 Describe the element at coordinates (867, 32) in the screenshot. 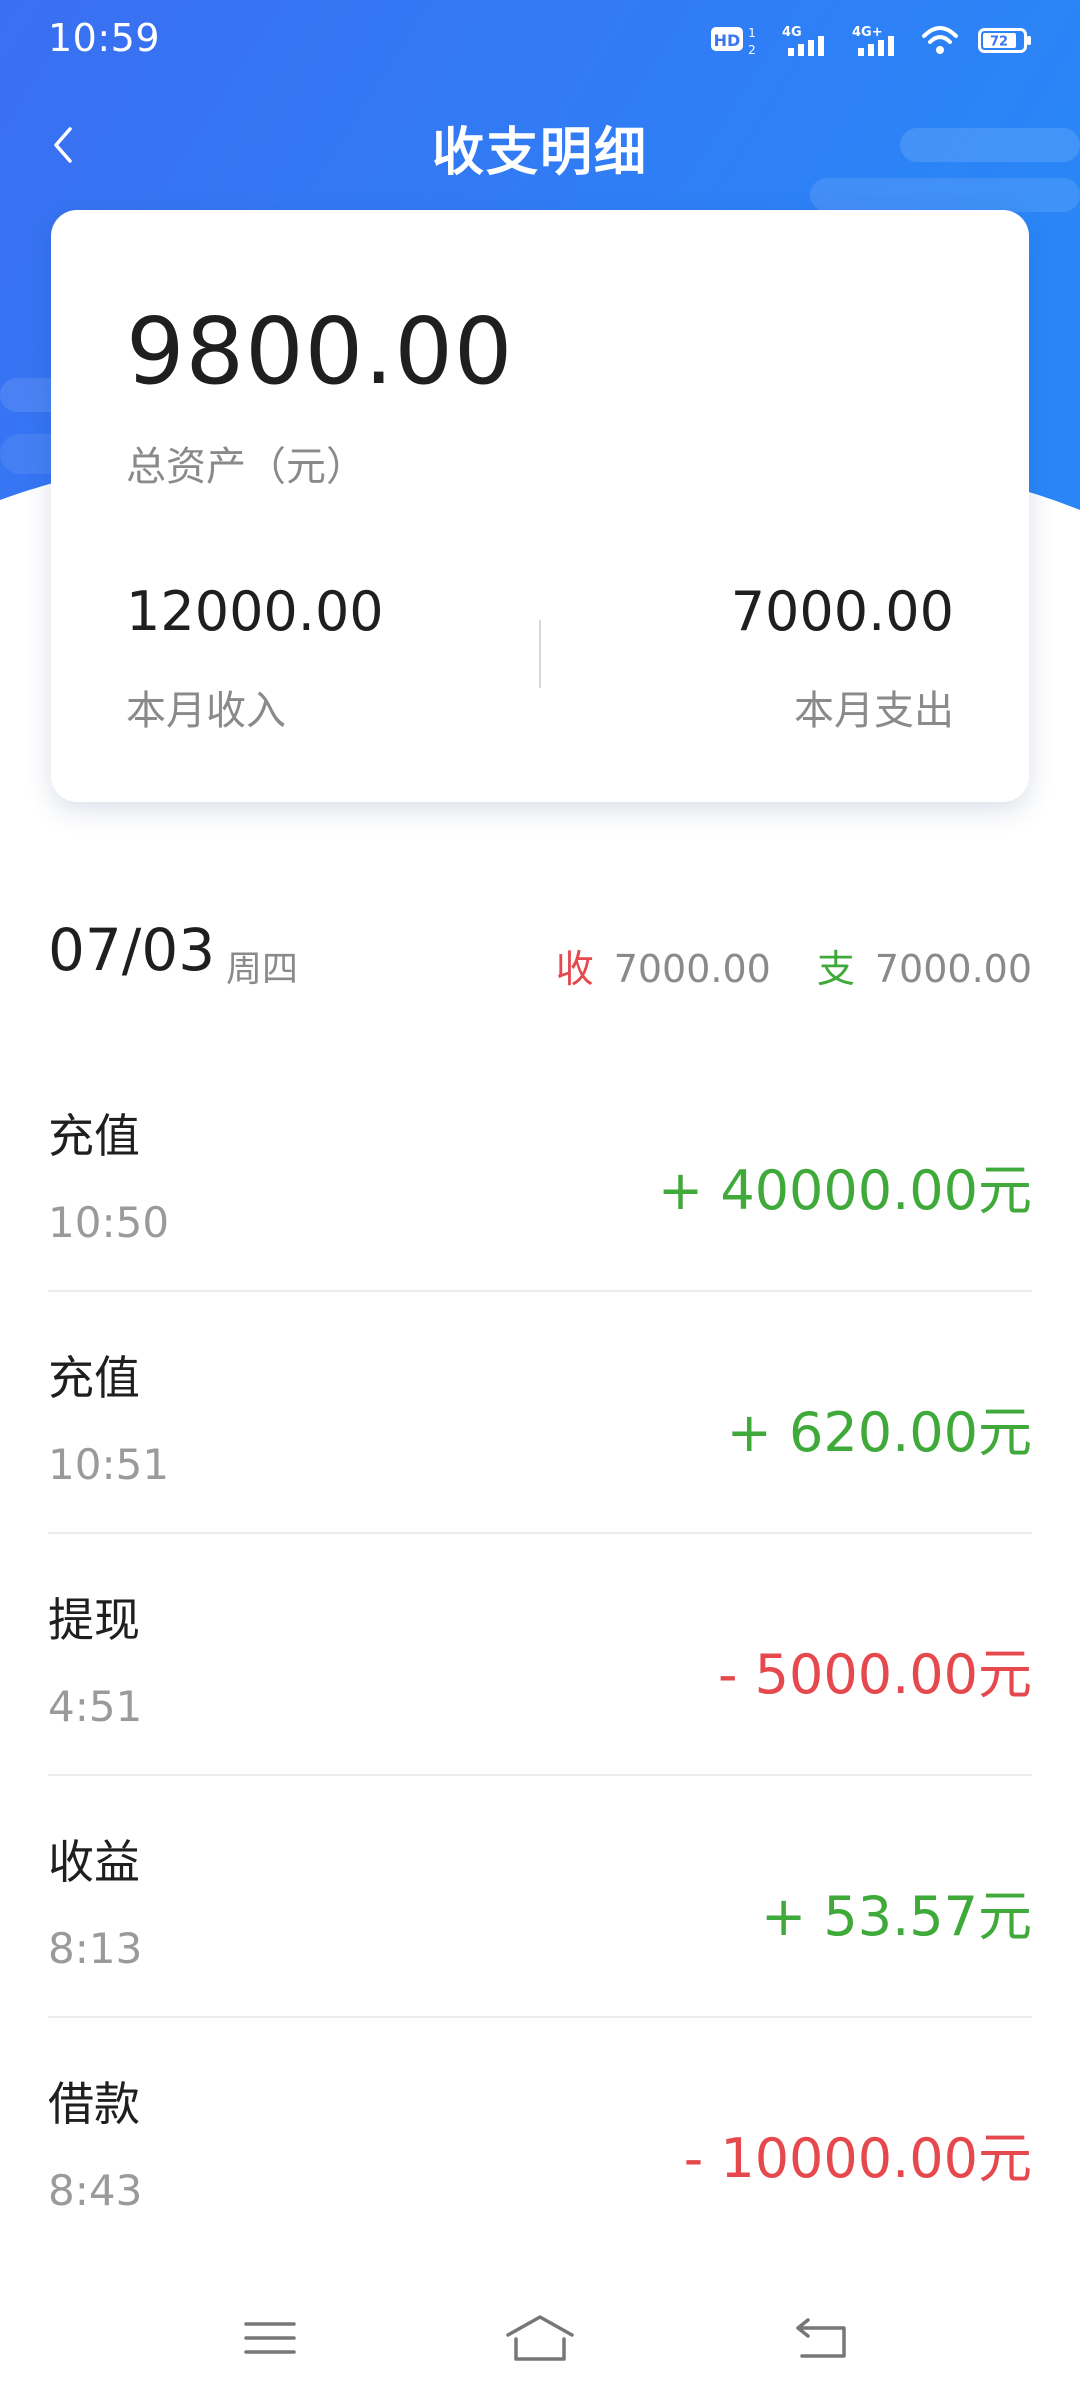

I see `svg-text: 4G+` at that location.